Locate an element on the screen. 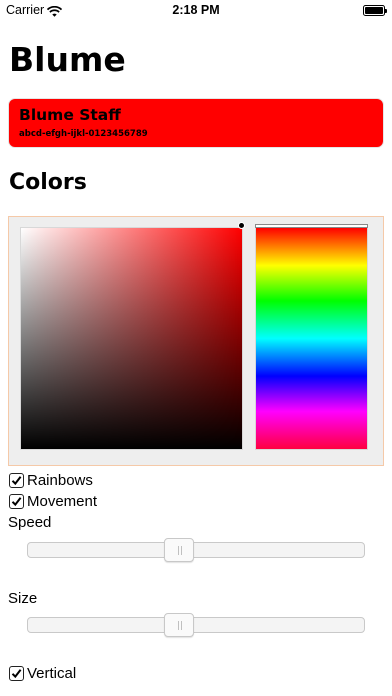 The image size is (392, 696). status-time: 2:18 PM is located at coordinates (196, 10).